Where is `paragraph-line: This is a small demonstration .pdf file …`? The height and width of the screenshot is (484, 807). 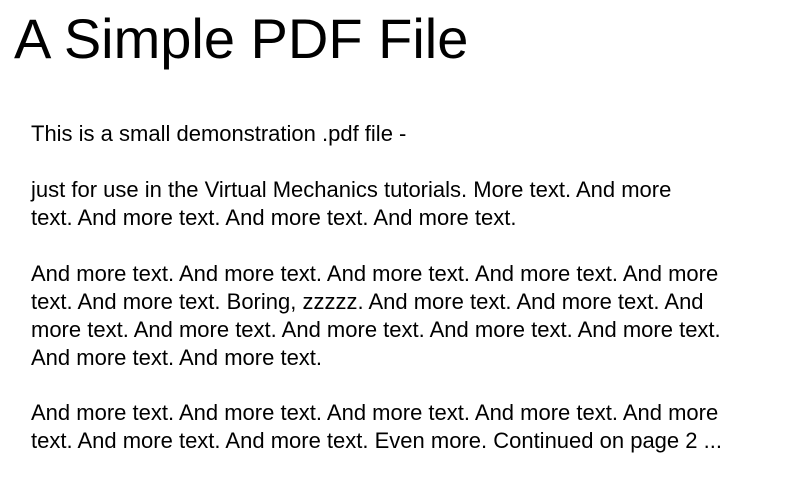
paragraph-line: This is a small demonstration .pdf file … is located at coordinates (219, 133).